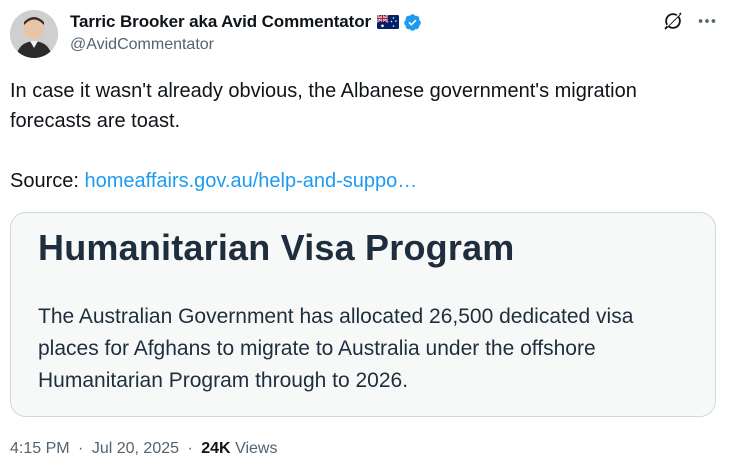  I want to click on source-label: Source:, so click(47, 181).